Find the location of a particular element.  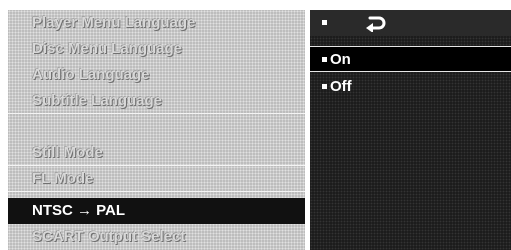

menu-item-player-menu-language: Player Menu Language is located at coordinates (156, 23).